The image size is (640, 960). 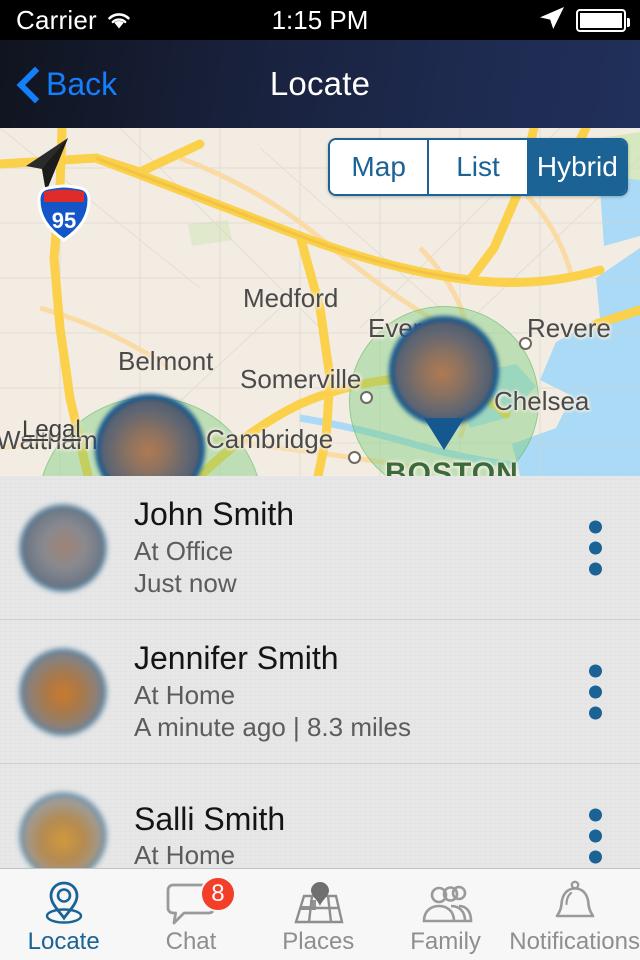 What do you see at coordinates (51, 430) in the screenshot?
I see `legal-link: Legal` at bounding box center [51, 430].